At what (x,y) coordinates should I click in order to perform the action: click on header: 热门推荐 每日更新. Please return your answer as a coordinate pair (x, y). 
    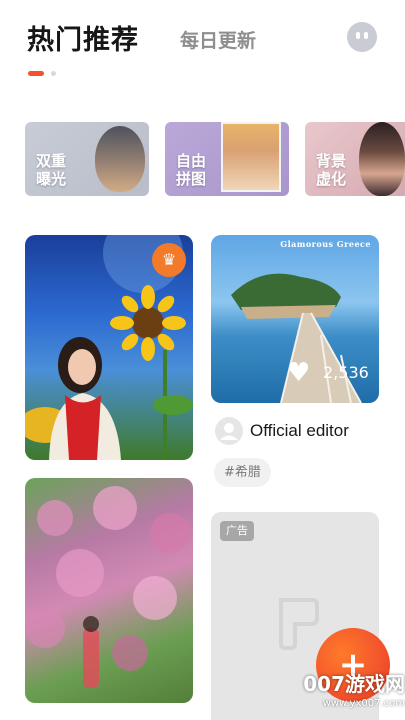
    Looking at the image, I should click on (202, 45).